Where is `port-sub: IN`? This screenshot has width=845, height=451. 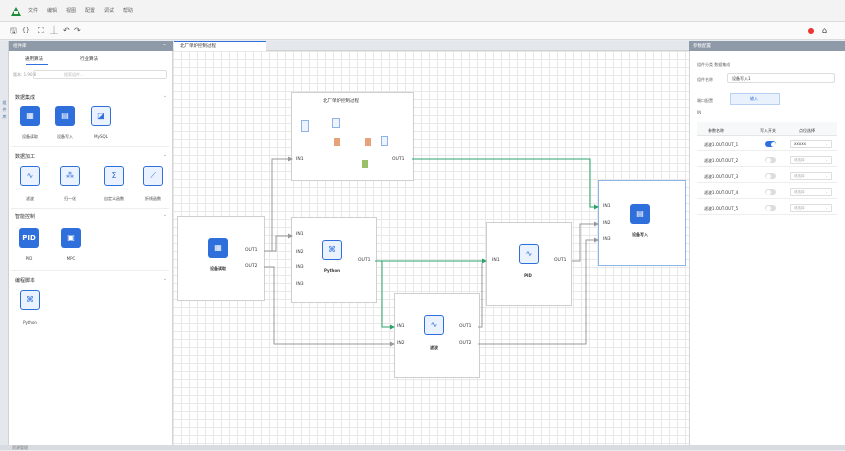
port-sub: IN is located at coordinates (699, 112).